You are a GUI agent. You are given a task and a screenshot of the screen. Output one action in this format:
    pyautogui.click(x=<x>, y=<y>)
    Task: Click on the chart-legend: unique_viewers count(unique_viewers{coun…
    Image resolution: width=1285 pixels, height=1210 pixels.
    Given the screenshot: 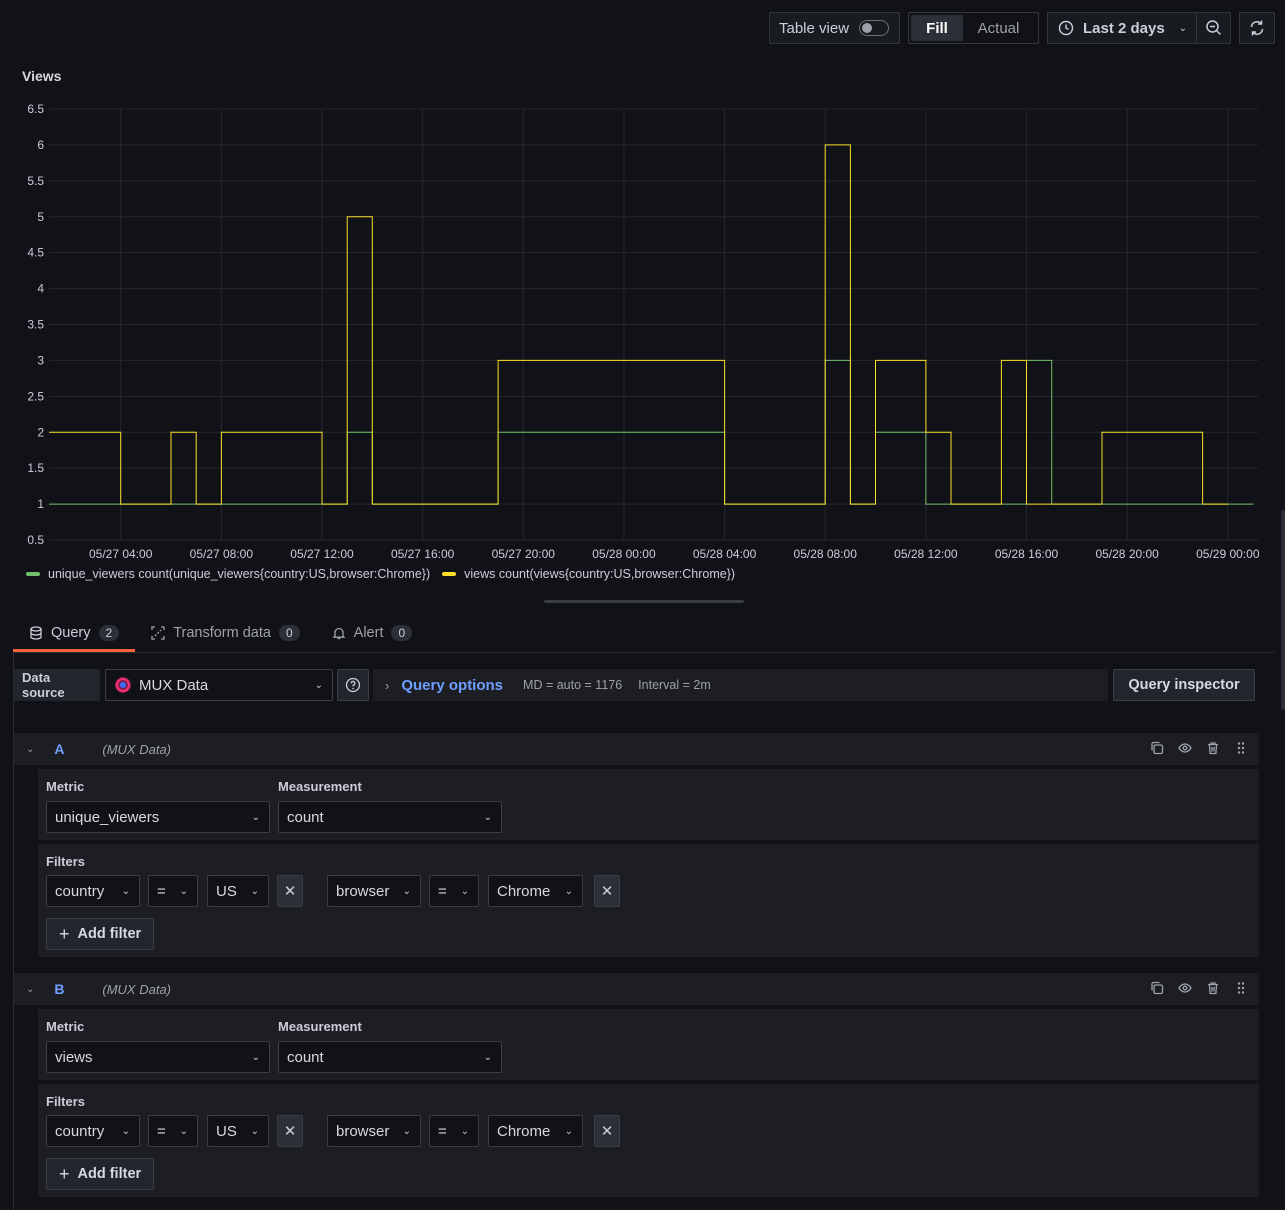 What is the action you would take?
    pyautogui.click(x=380, y=574)
    